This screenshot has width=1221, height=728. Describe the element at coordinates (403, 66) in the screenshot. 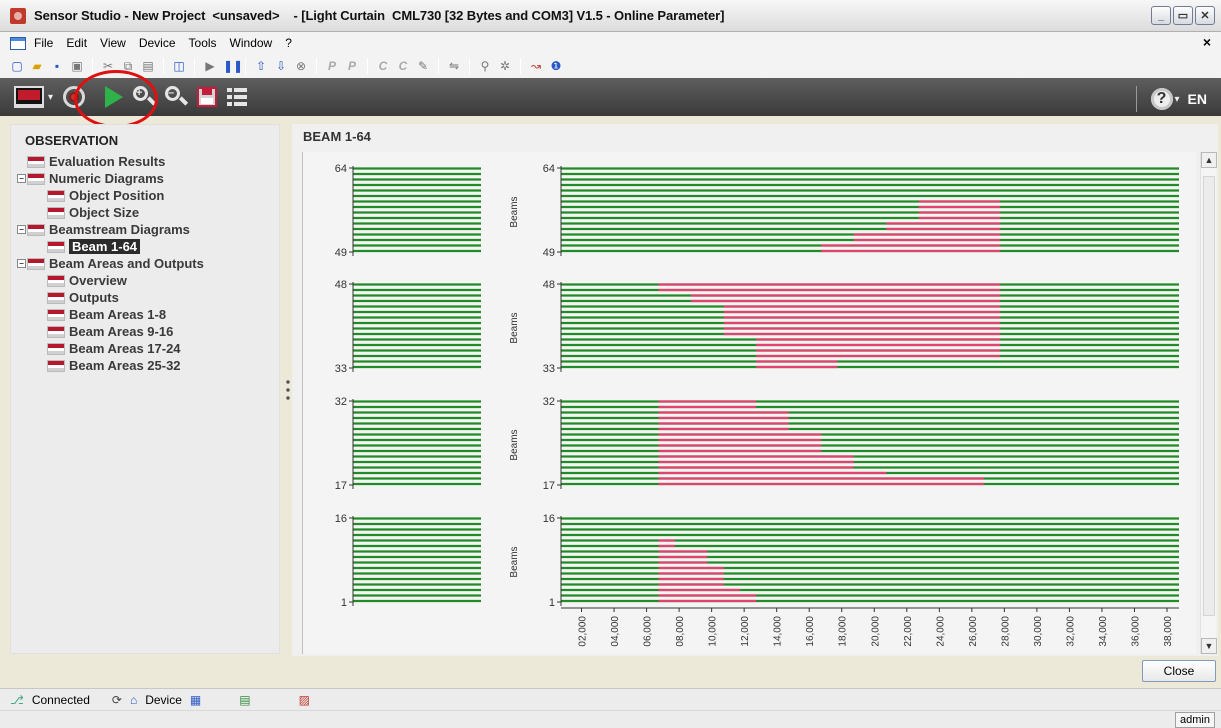

I see `config-alt-icon: C` at that location.